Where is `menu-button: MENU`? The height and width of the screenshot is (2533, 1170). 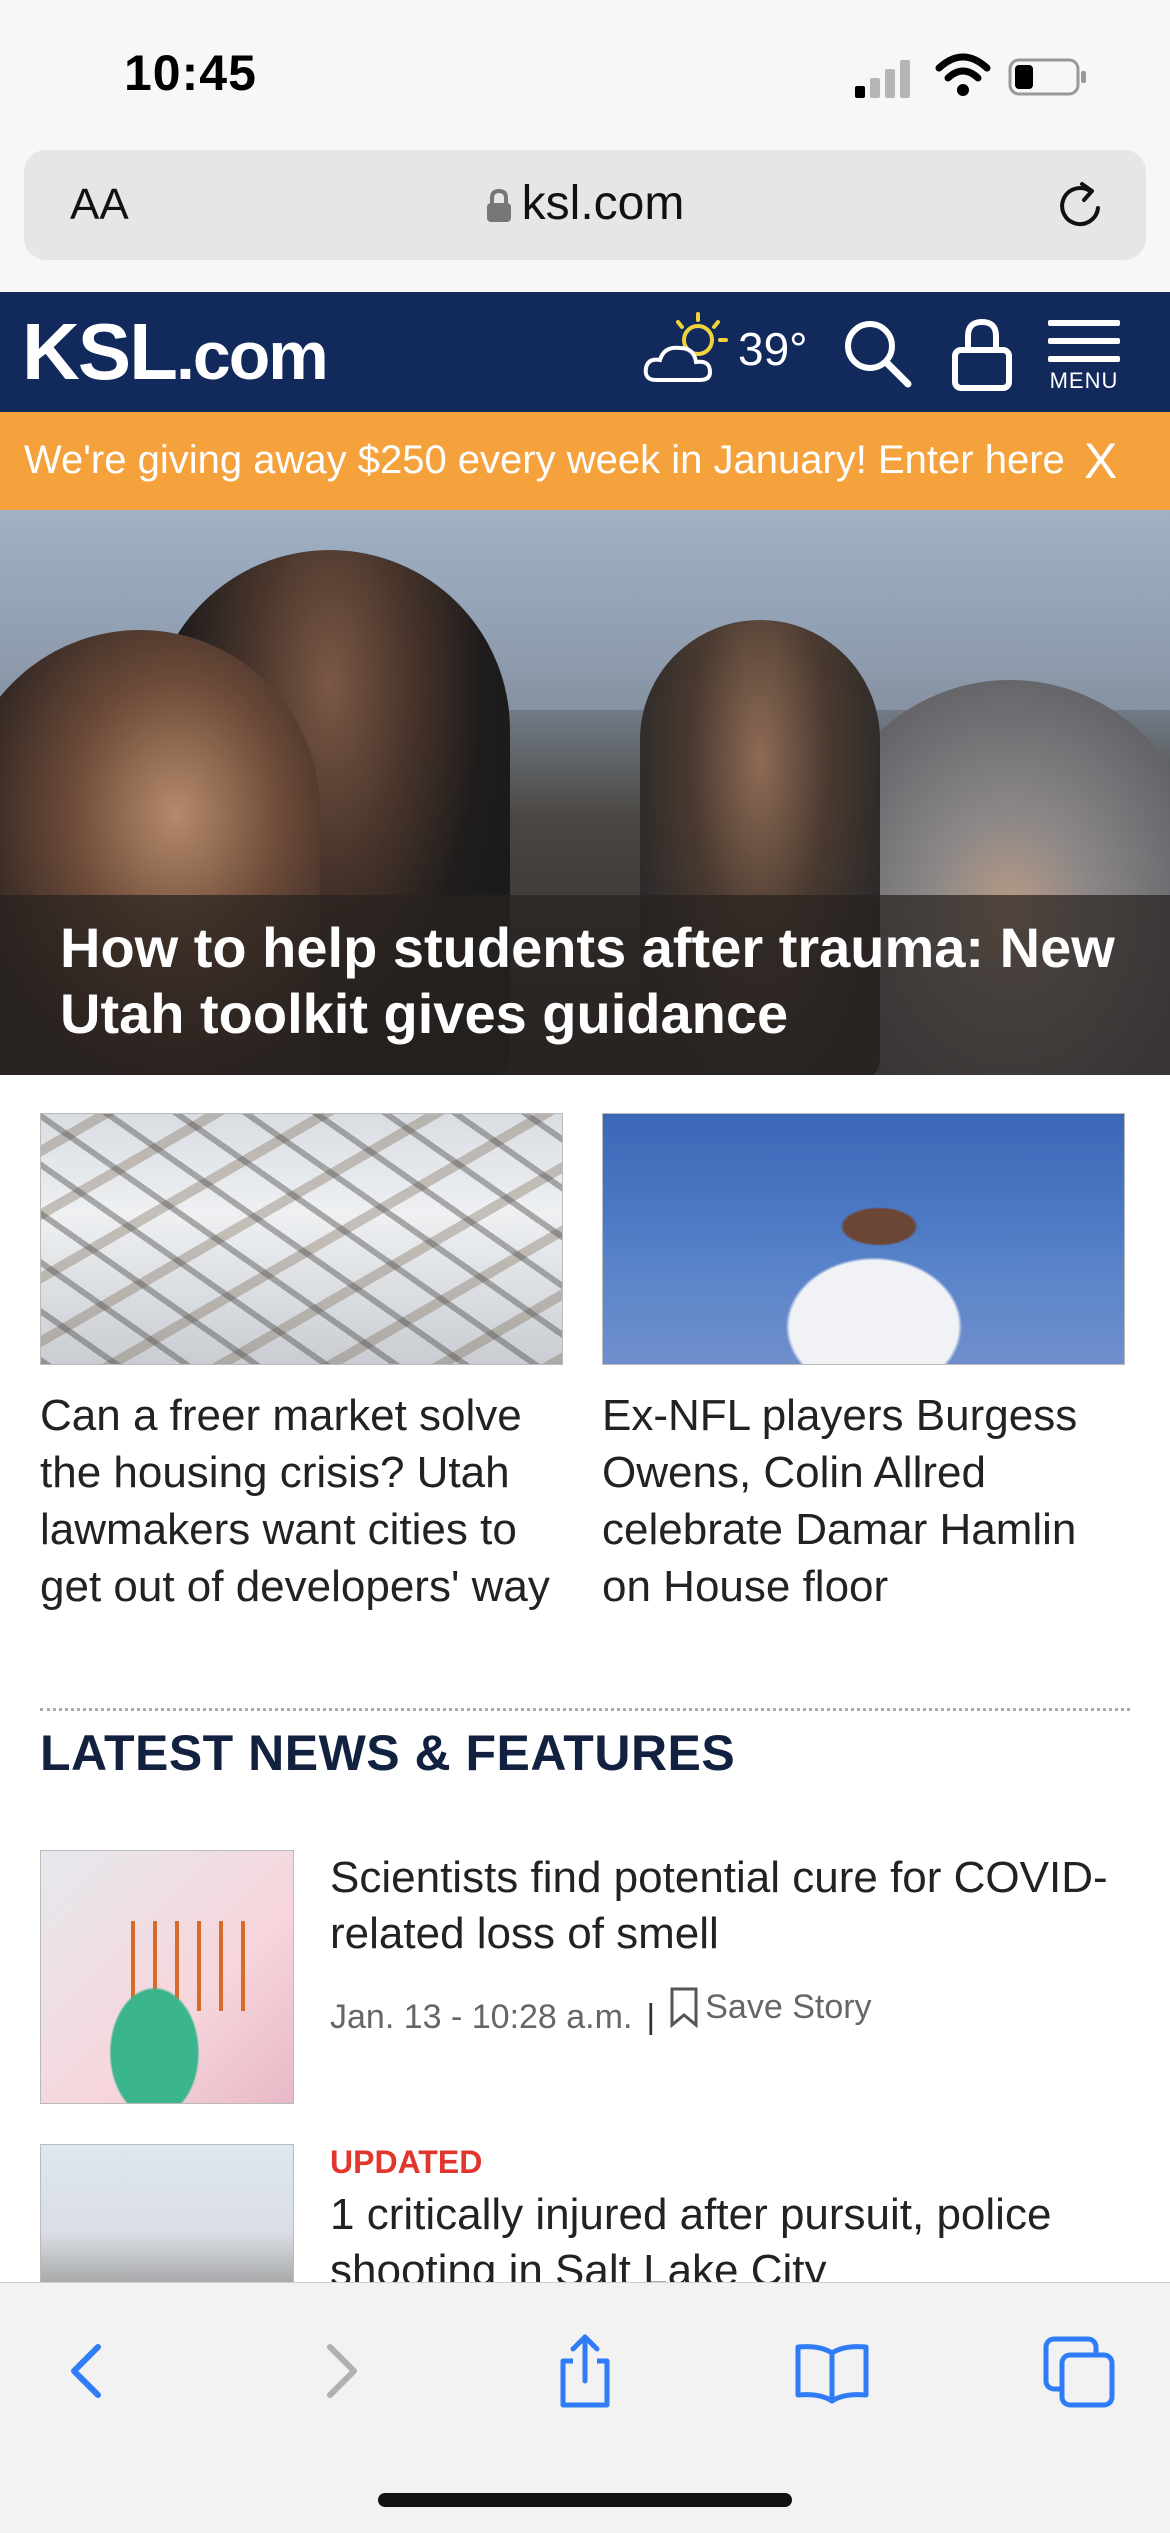 menu-button: MENU is located at coordinates (1084, 357).